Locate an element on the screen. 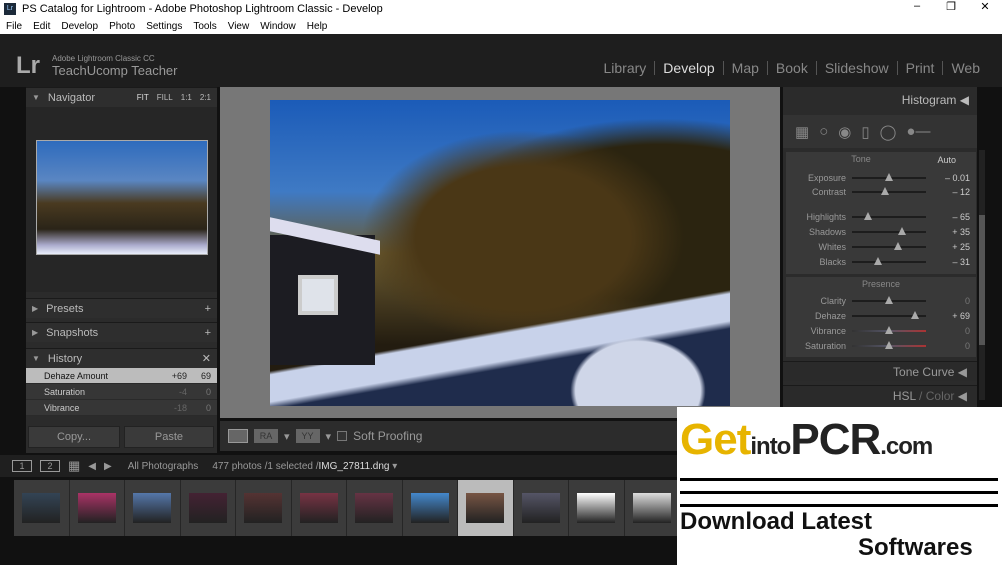 This screenshot has width=1002, height=565. navigator-preview is located at coordinates (122, 197).